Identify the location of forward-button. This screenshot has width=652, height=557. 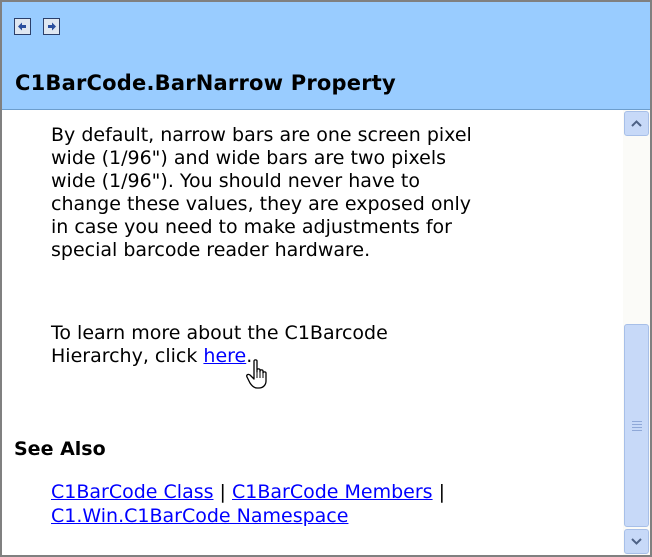
(51, 26).